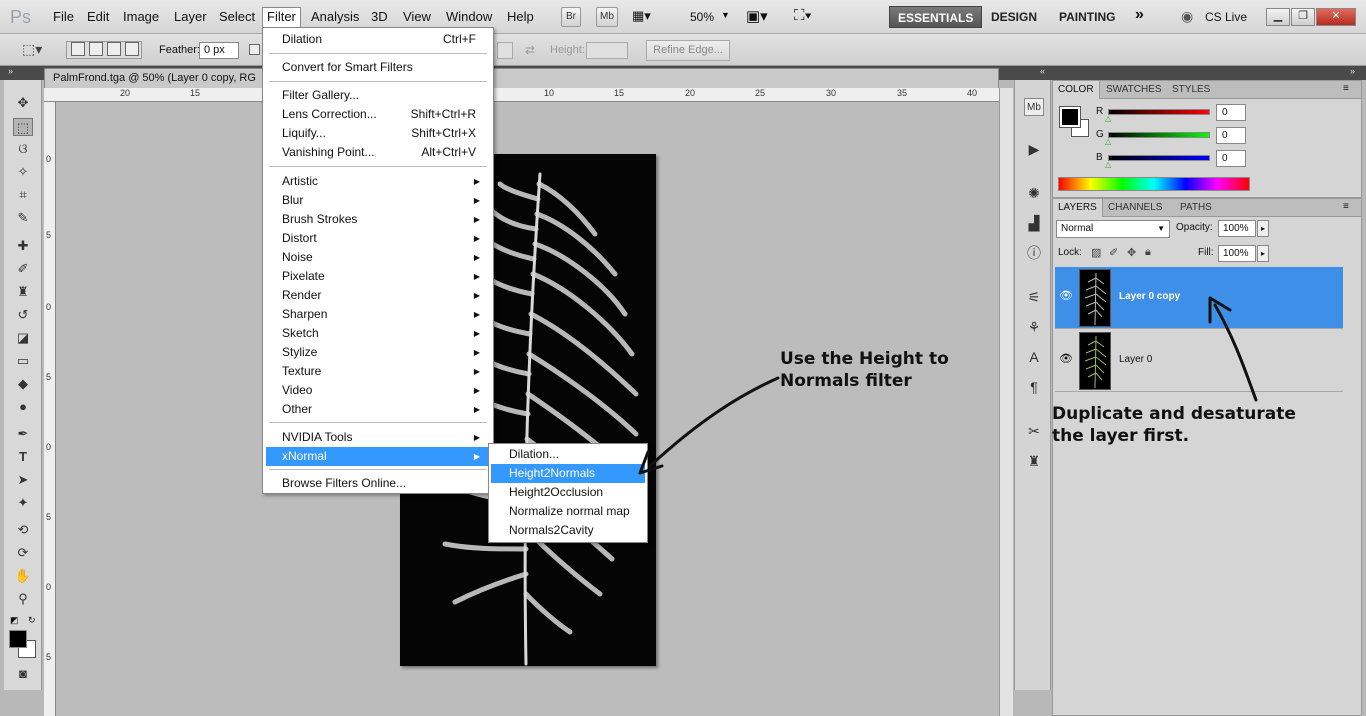 This screenshot has height=716, width=1366. What do you see at coordinates (1066, 295) in the screenshot?
I see `visibility-eye-icon: 👁︎` at bounding box center [1066, 295].